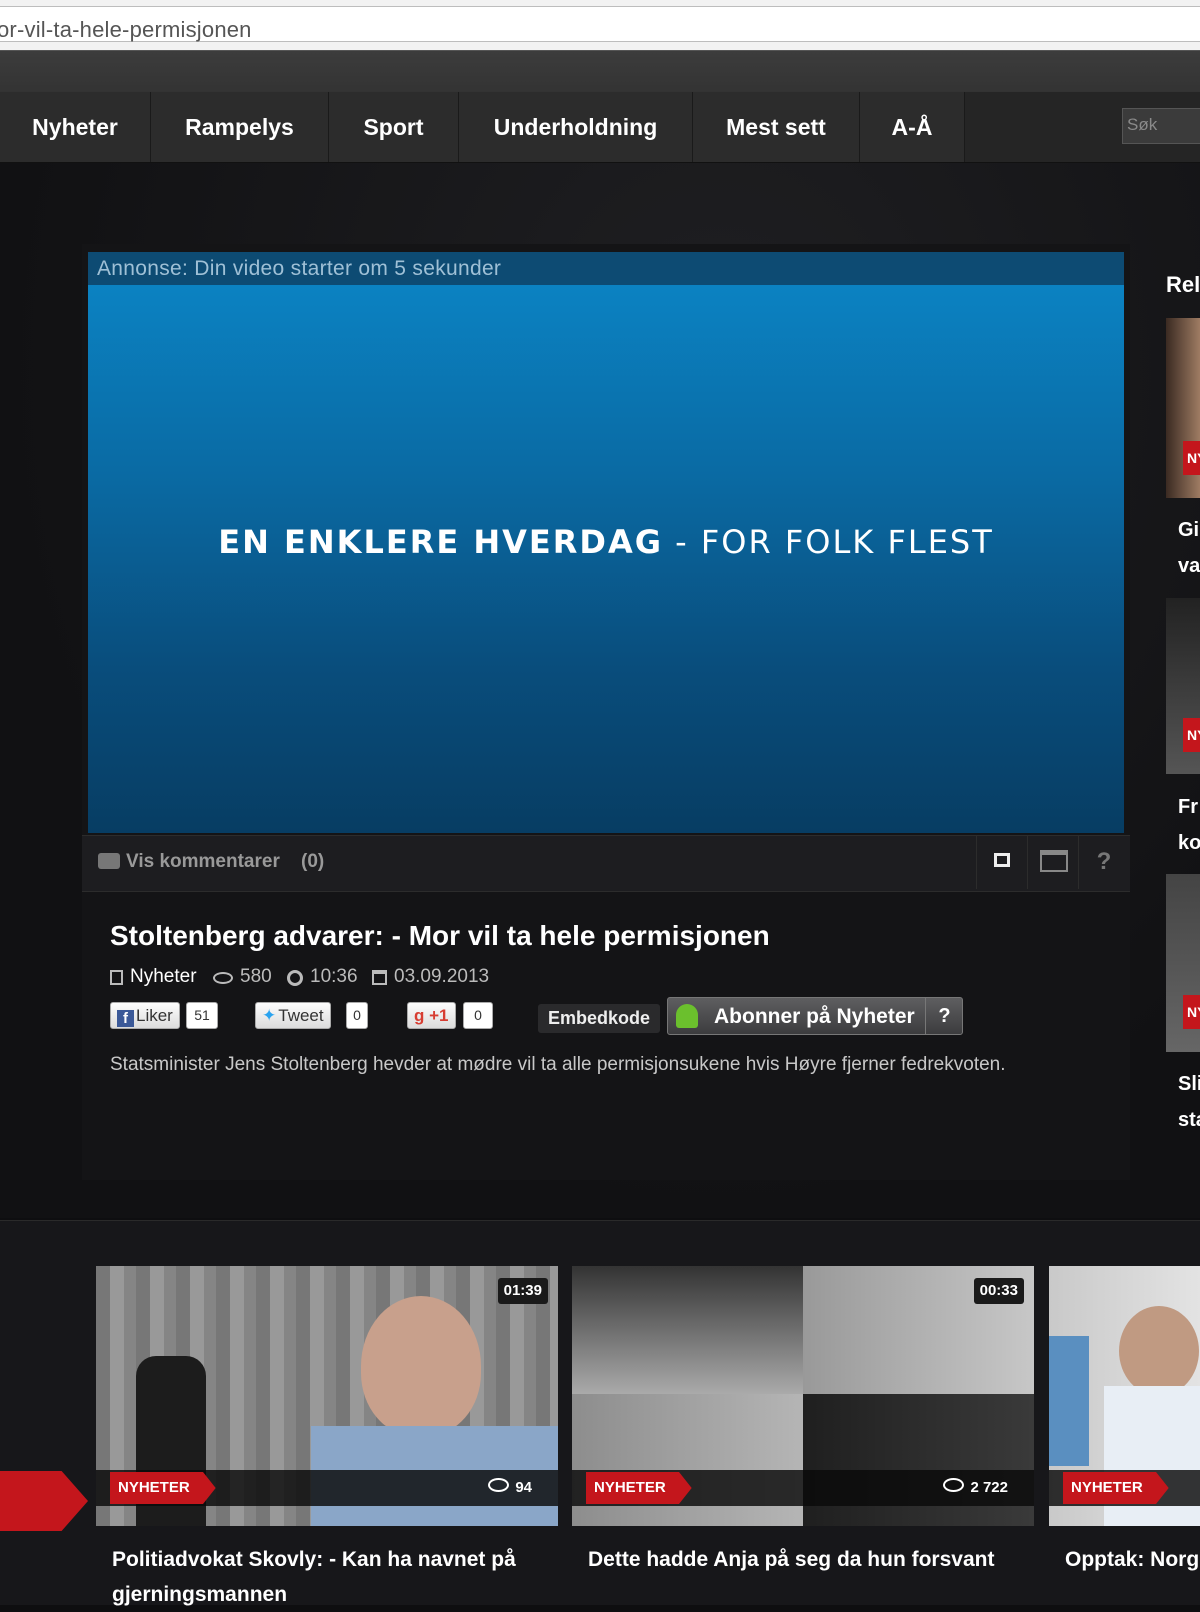 The image size is (1200, 1612). Describe the element at coordinates (912, 127) in the screenshot. I see `nav-item-a-aa: A-Å` at that location.